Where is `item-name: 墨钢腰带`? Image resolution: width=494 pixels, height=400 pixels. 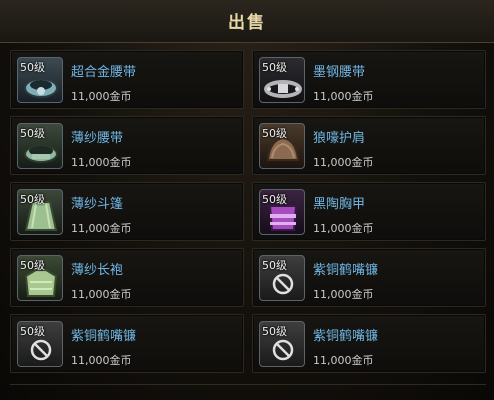
item-name: 墨钢腰带 is located at coordinates (339, 72).